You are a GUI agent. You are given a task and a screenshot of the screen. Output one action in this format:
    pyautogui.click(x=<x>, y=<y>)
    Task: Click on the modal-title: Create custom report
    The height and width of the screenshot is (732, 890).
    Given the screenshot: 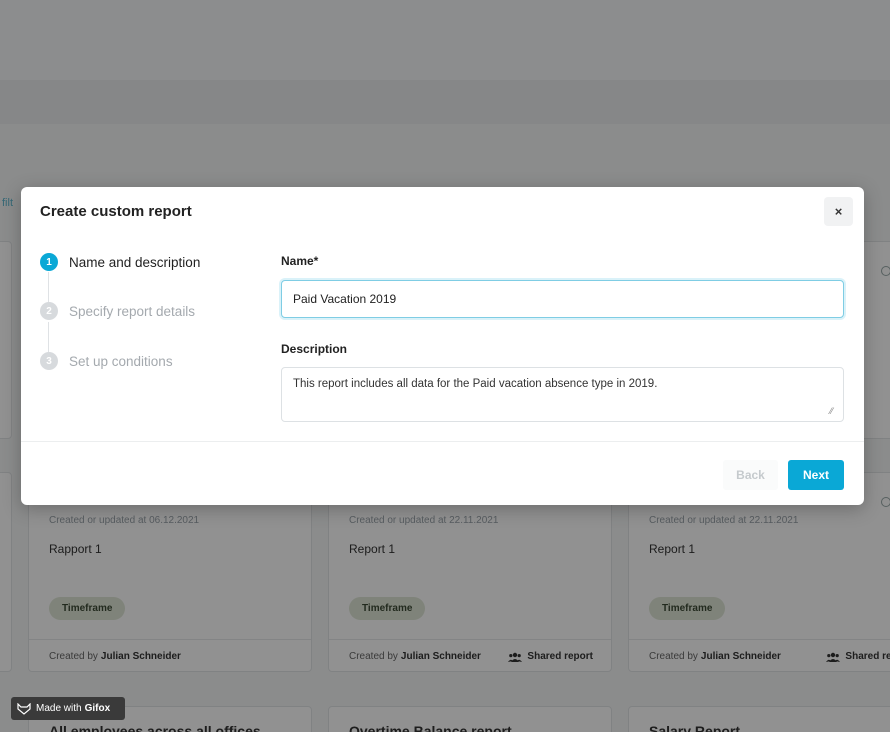 What is the action you would take?
    pyautogui.click(x=116, y=211)
    